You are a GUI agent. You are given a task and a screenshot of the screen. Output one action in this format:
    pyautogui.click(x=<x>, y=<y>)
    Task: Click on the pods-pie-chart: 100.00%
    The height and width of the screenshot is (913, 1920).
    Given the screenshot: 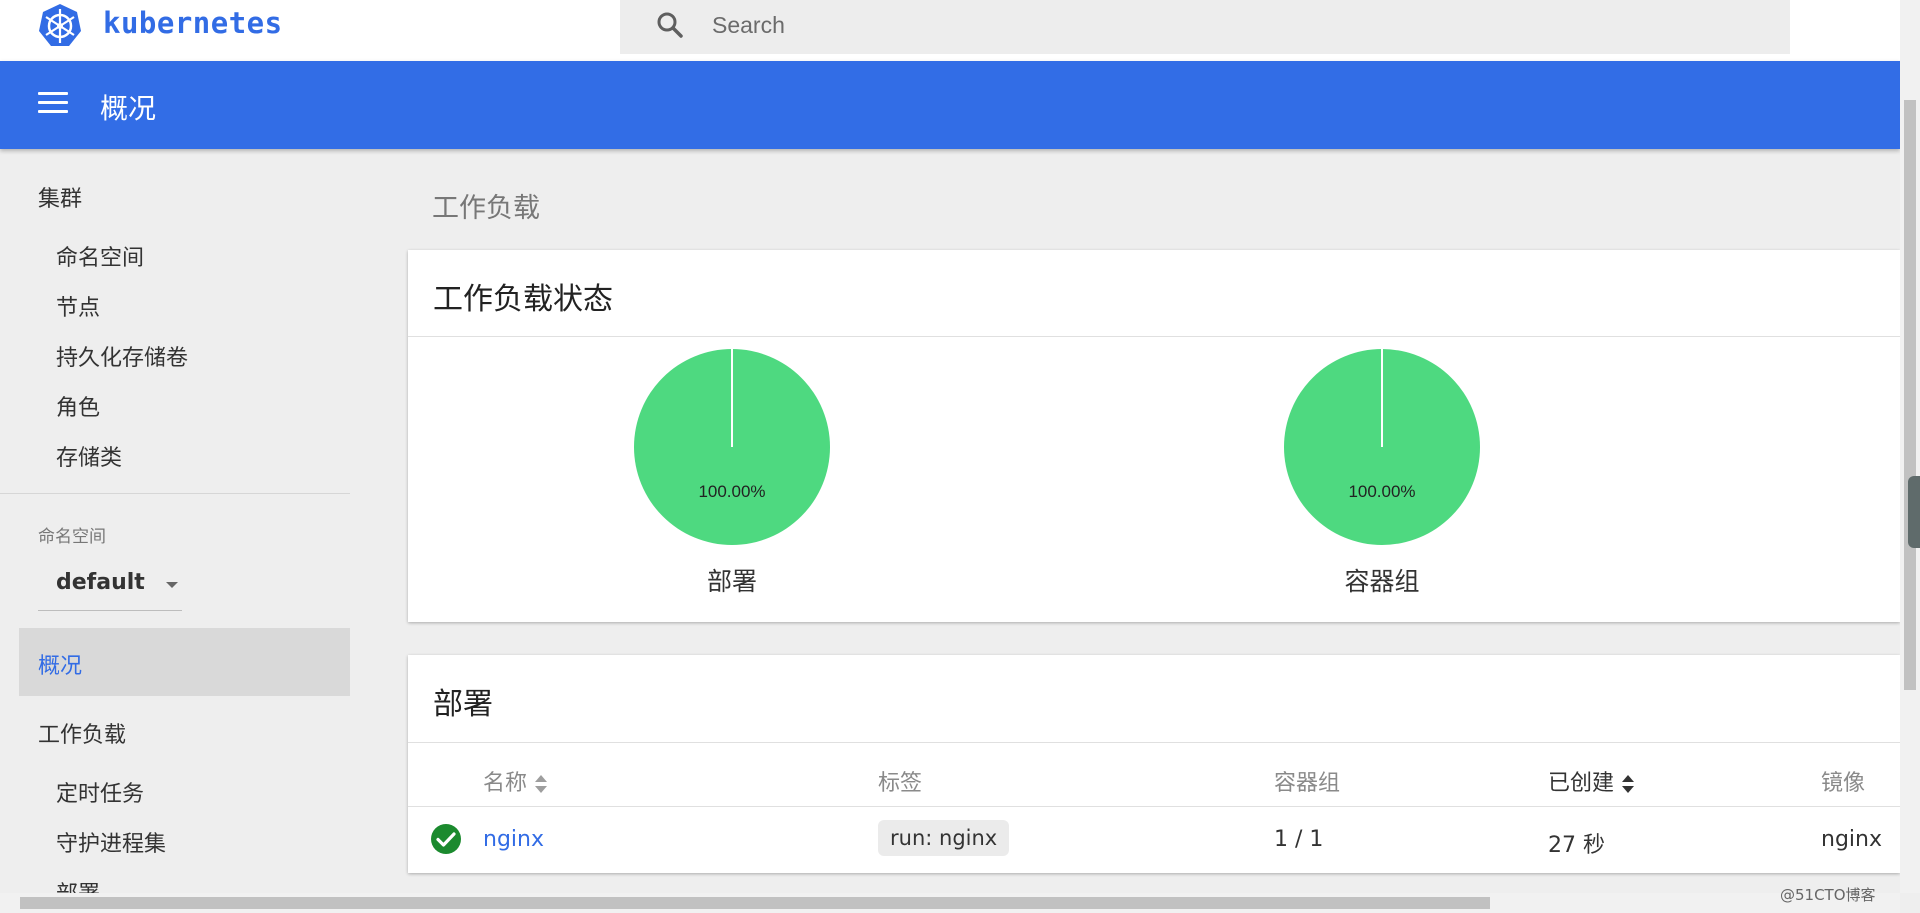 What is the action you would take?
    pyautogui.click(x=1382, y=447)
    